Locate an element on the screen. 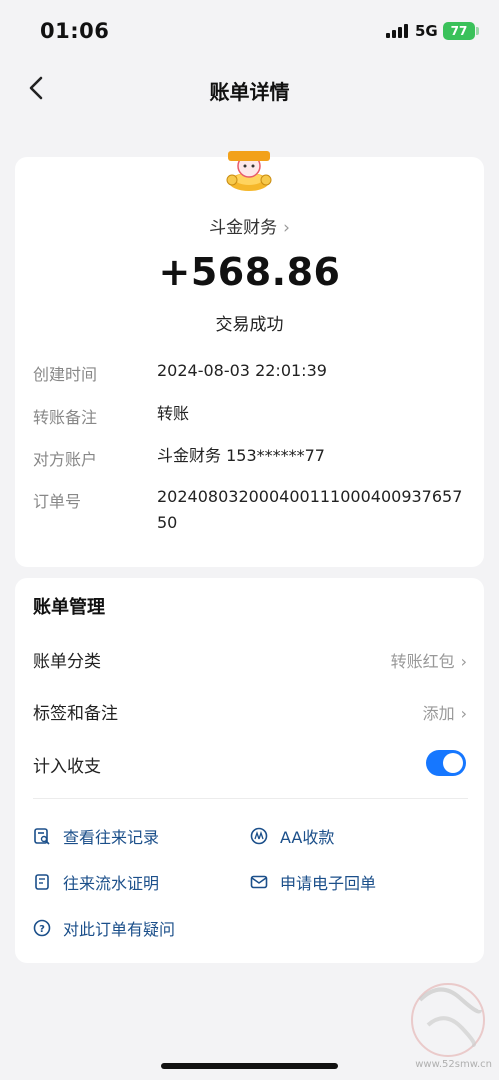  view-history-label: 查看往来记录 is located at coordinates (111, 837).